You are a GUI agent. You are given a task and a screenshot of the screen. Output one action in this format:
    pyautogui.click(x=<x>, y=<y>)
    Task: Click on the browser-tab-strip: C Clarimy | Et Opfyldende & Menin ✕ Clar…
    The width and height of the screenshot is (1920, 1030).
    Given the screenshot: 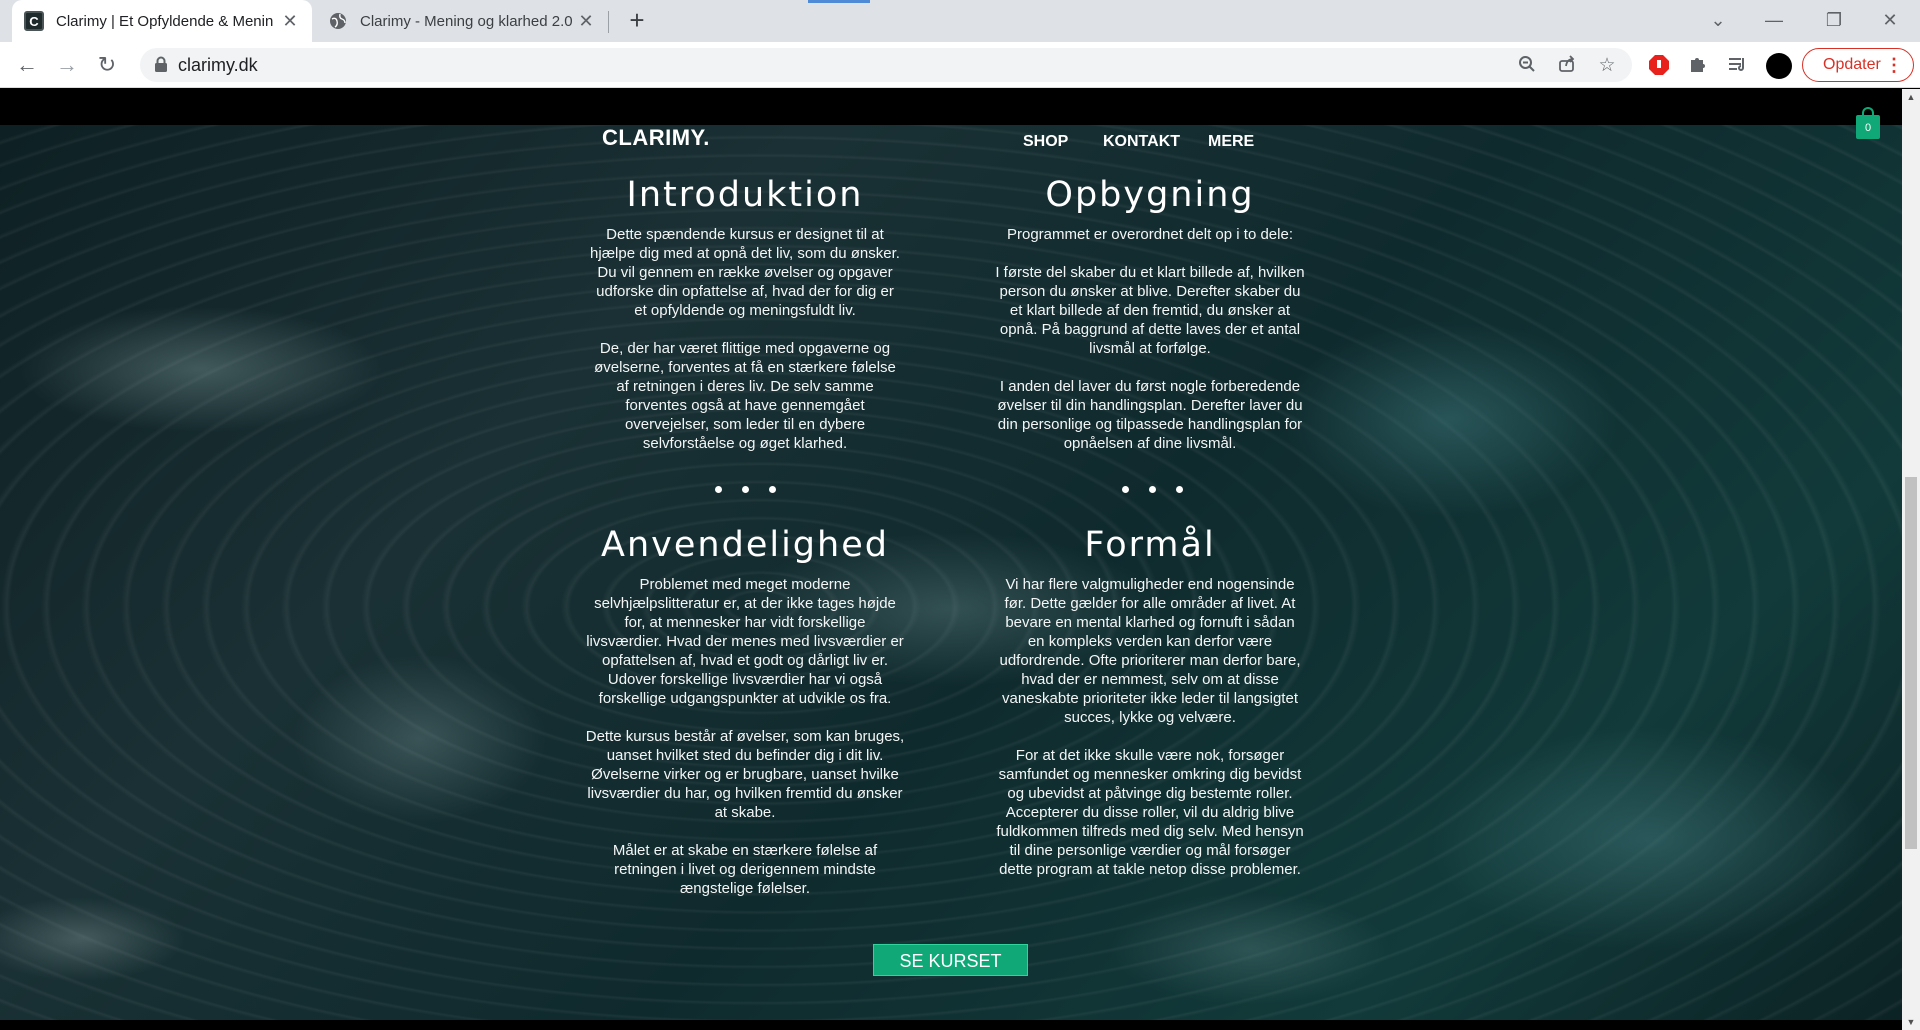 What is the action you would take?
    pyautogui.click(x=960, y=21)
    